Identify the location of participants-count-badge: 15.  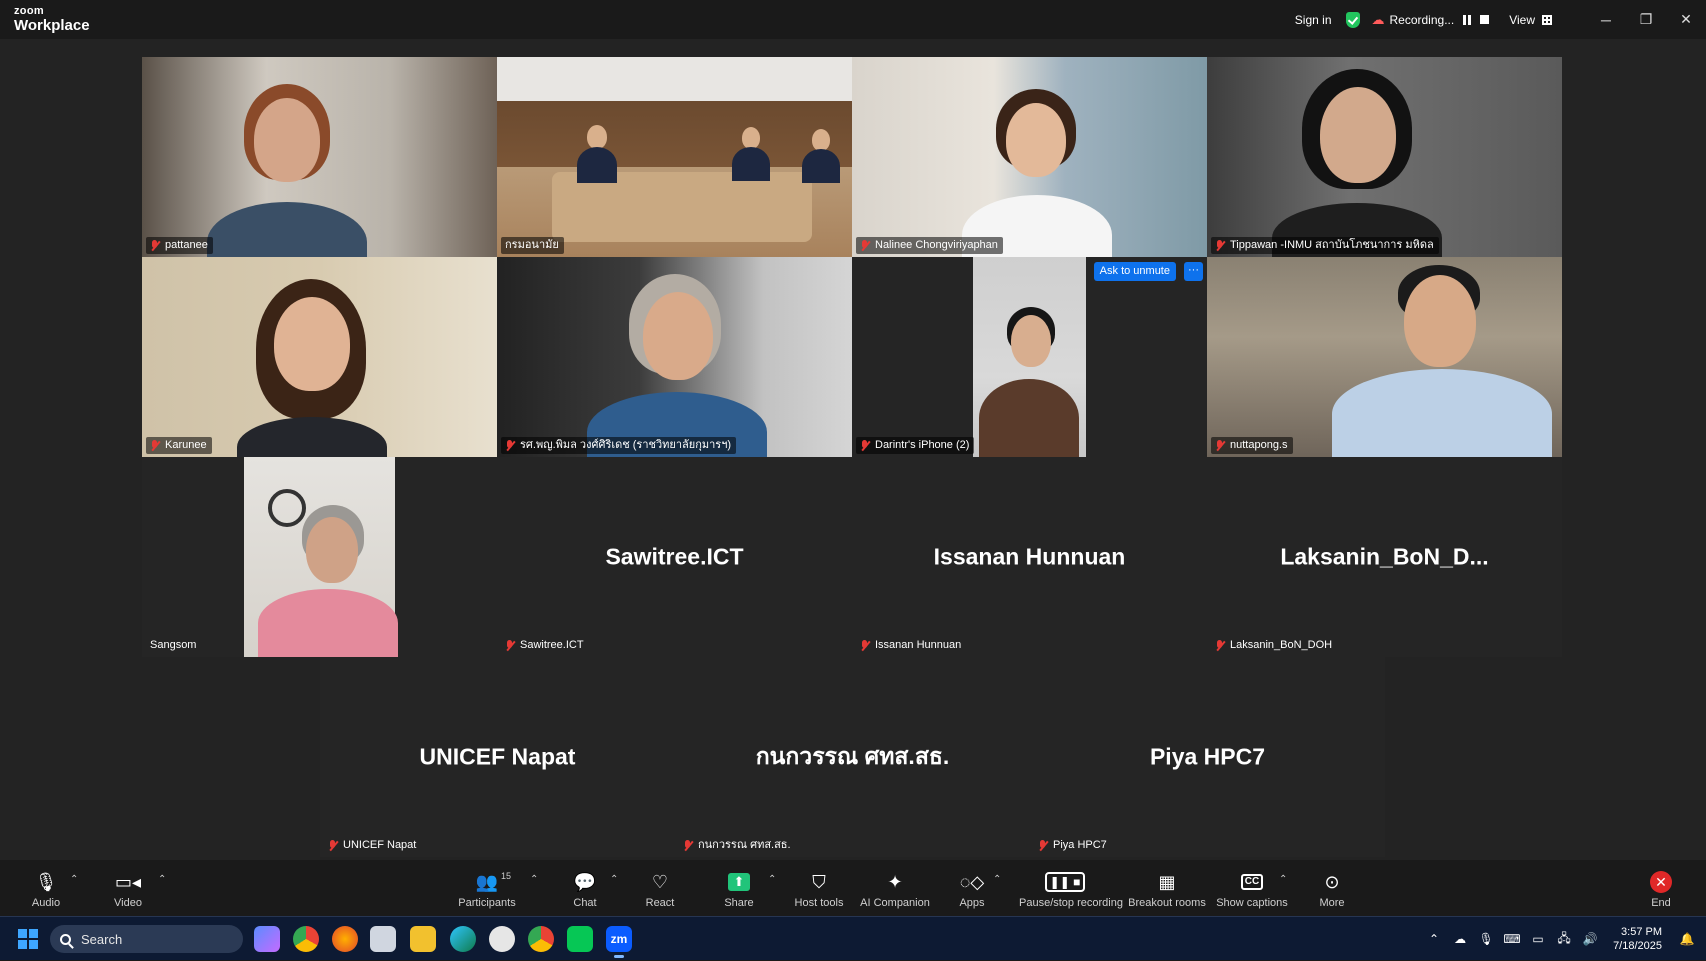
(506, 876).